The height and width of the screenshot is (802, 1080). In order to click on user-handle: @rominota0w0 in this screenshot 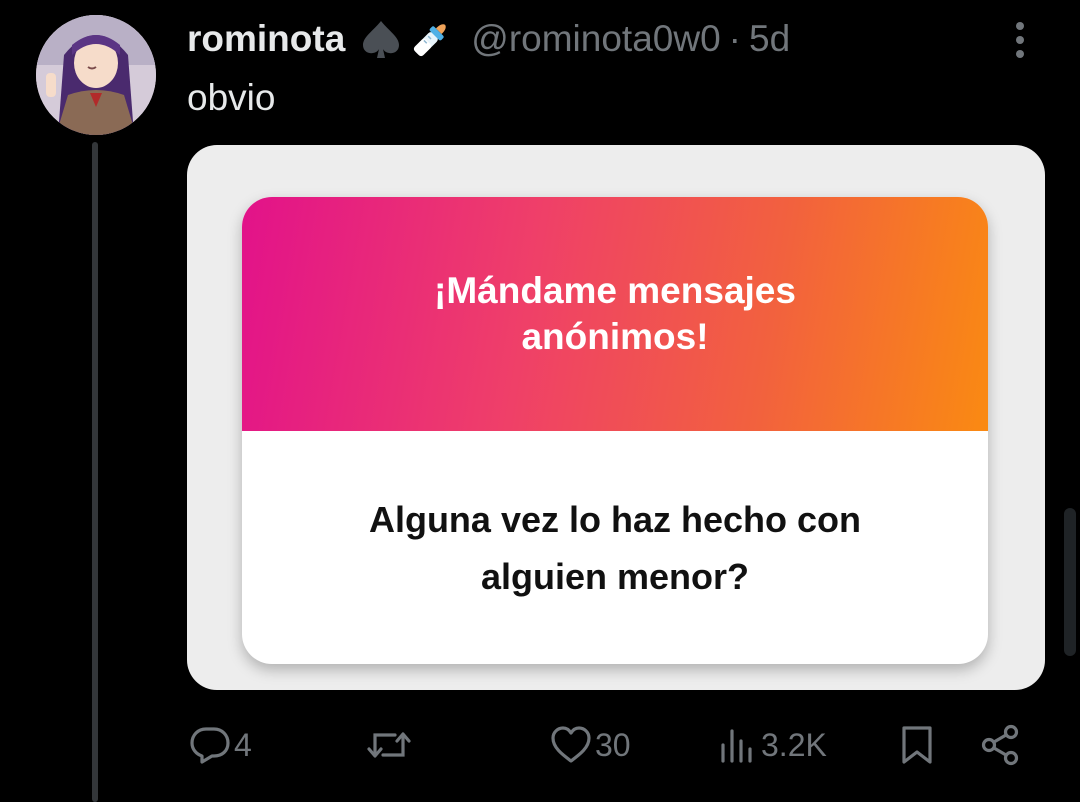, I will do `click(595, 39)`.